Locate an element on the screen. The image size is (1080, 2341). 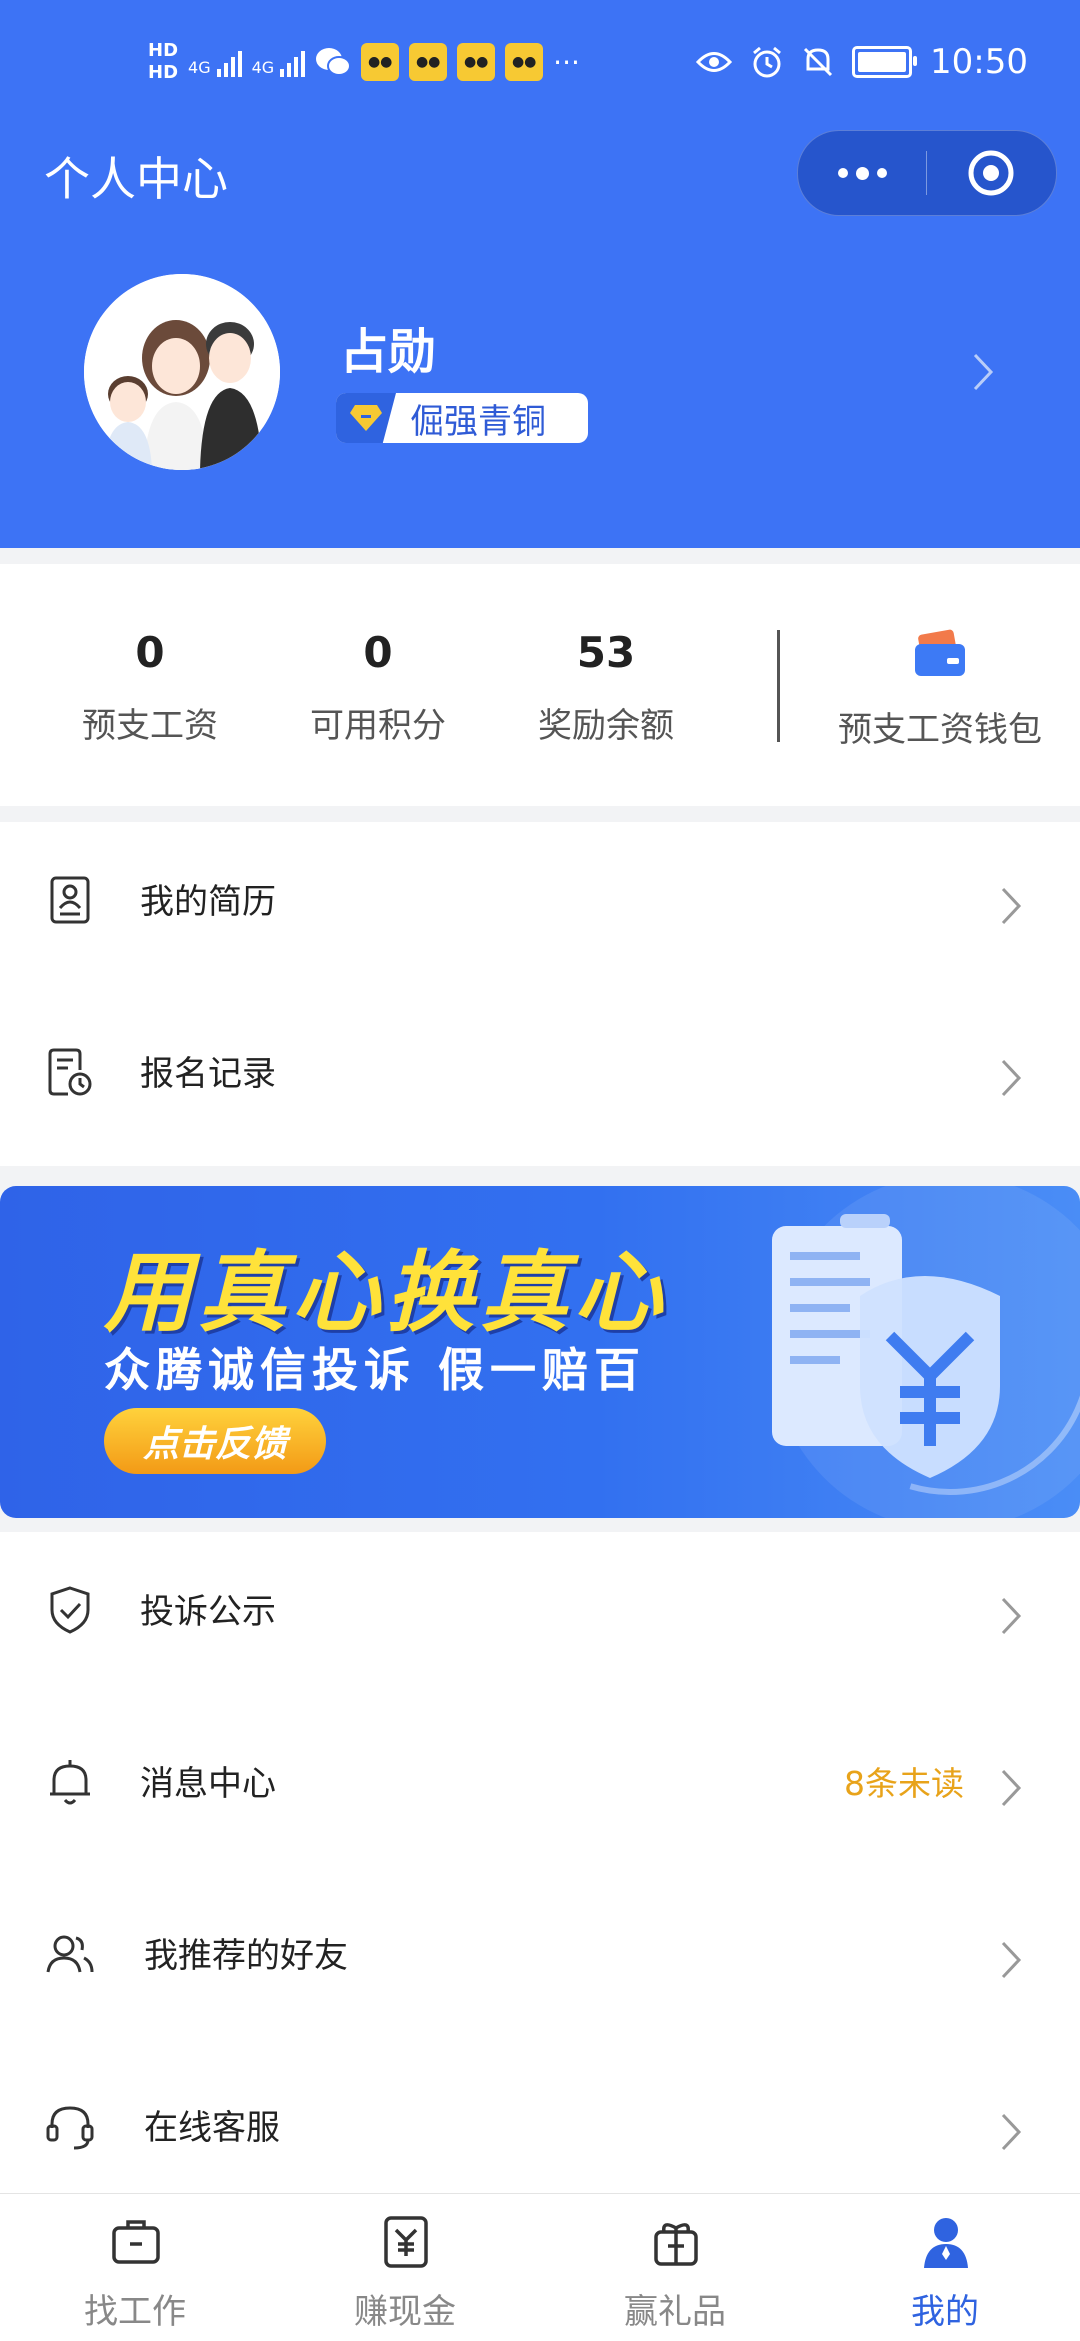
menu-item-recommended-friends: 我推荐的好友 is located at coordinates (540, 1962).